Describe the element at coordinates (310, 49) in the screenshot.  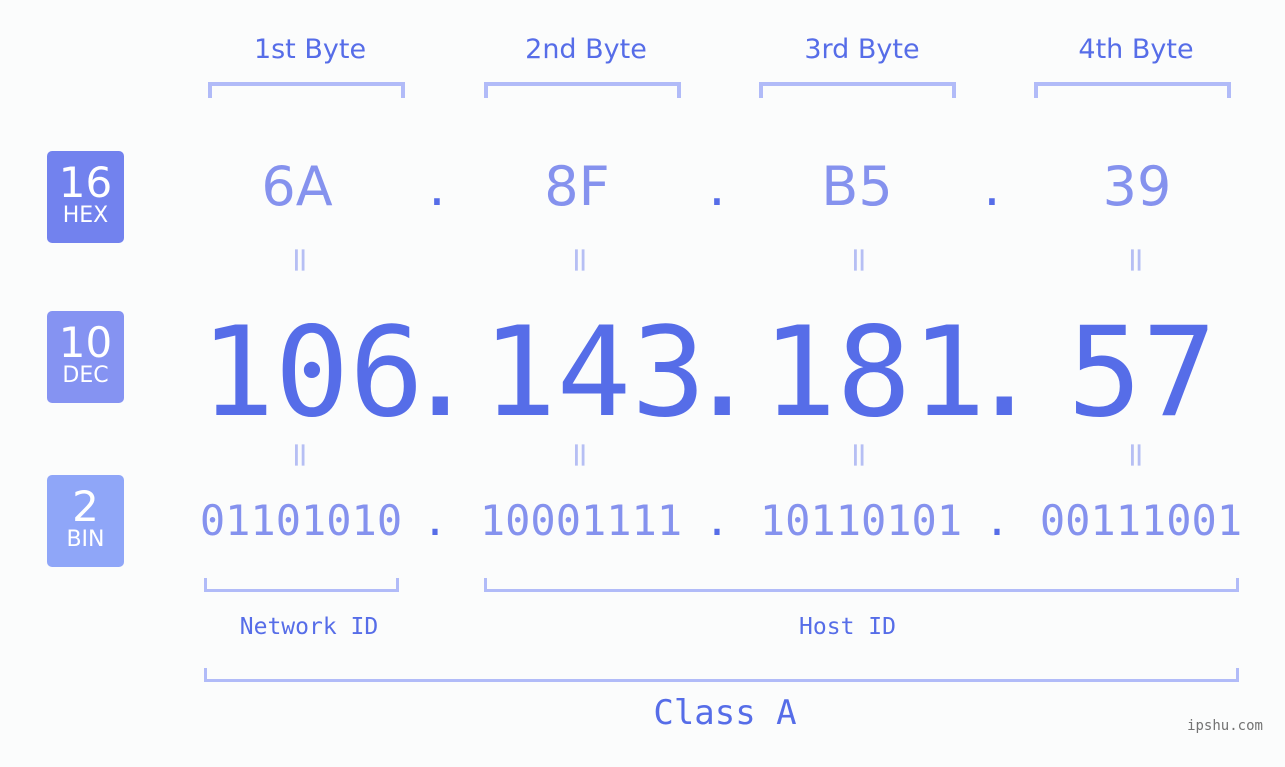
I see `byte-header-1: 1st Byte` at that location.